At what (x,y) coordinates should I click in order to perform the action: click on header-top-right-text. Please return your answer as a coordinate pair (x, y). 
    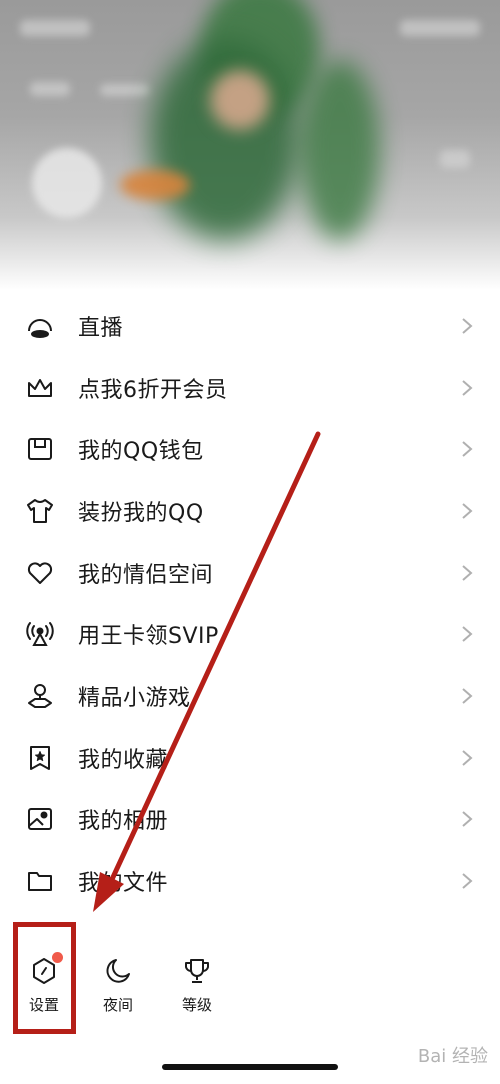
    Looking at the image, I should click on (440, 28).